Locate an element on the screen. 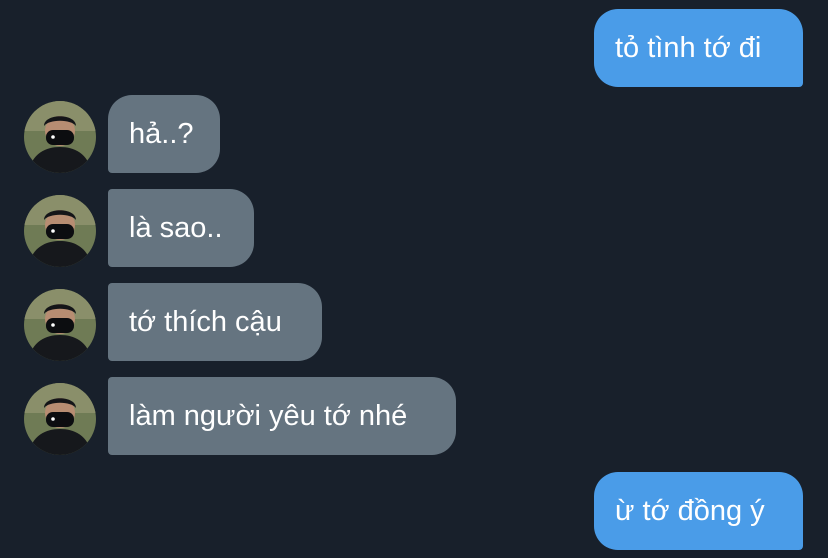  message-received-bubble: làm người yêu tớ nhé is located at coordinates (282, 416).